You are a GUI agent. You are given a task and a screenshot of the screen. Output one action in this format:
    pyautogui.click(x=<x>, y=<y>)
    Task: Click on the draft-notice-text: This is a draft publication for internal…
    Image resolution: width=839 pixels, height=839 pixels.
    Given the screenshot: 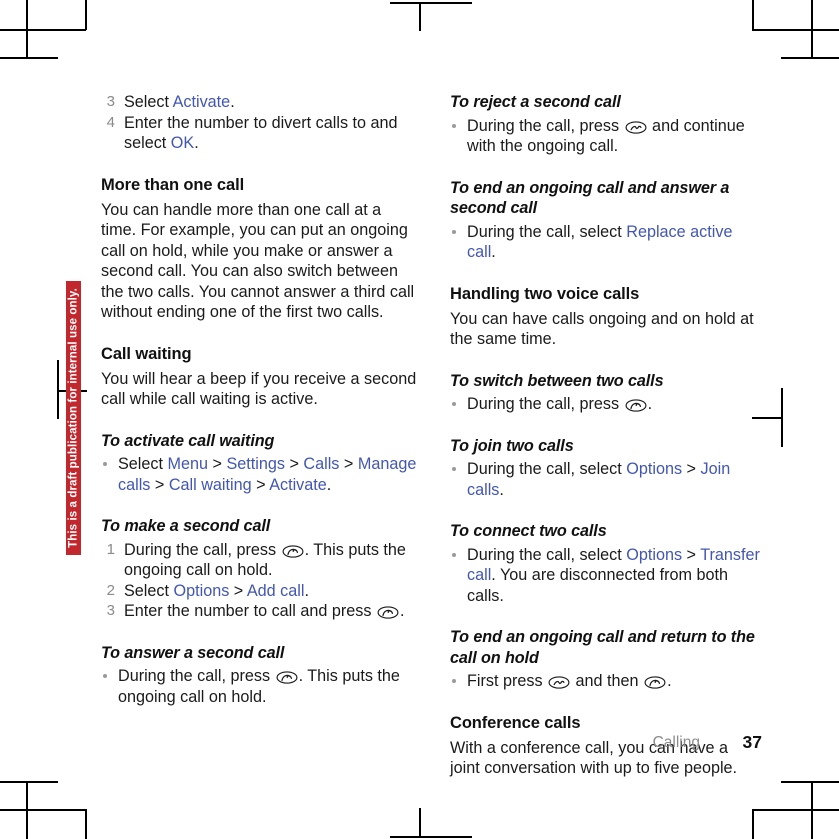 What is the action you would take?
    pyautogui.click(x=73, y=418)
    